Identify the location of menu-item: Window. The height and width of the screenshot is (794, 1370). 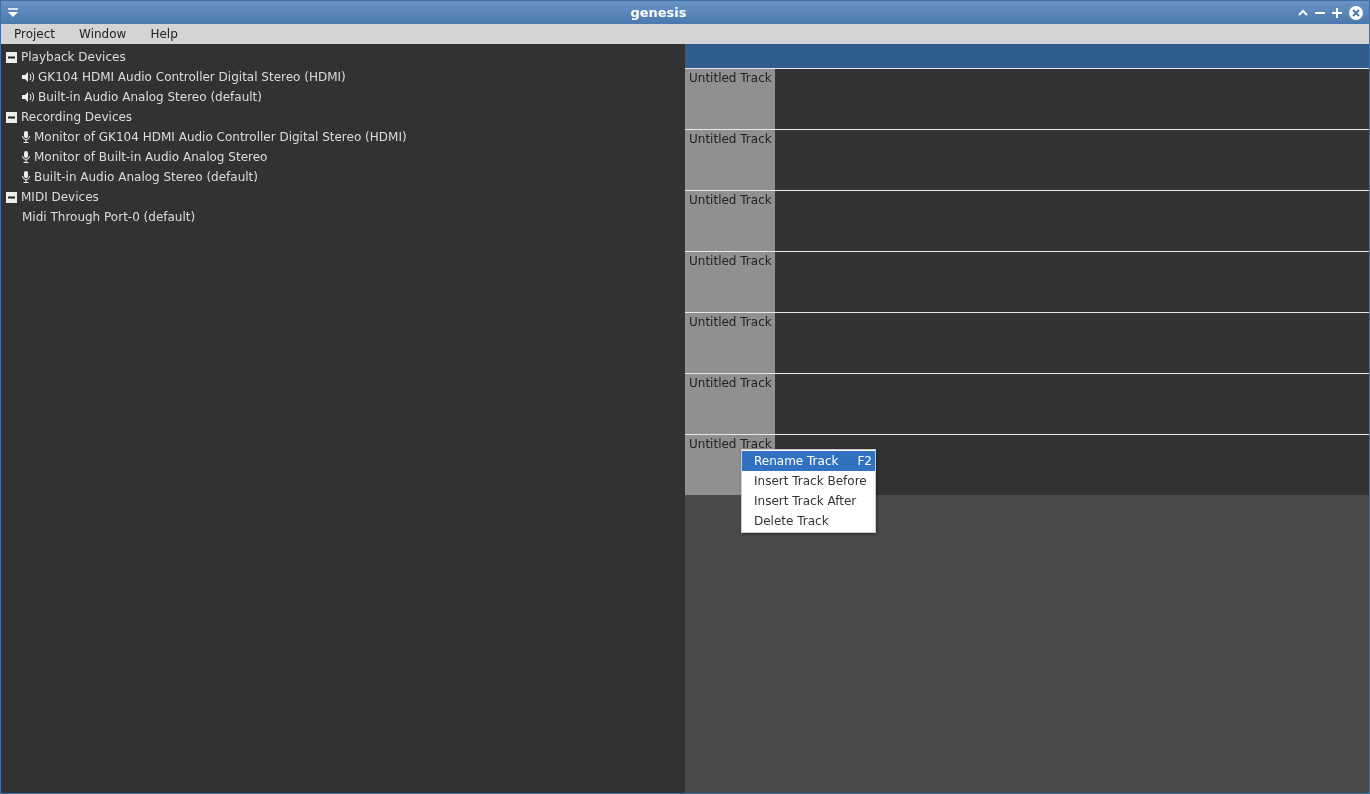
(103, 34).